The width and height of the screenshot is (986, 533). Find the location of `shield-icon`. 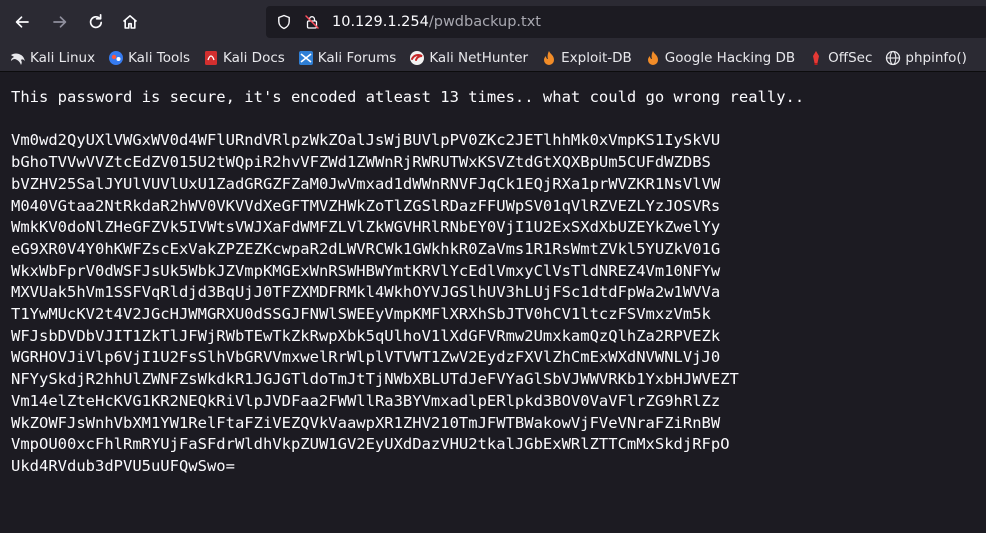

shield-icon is located at coordinates (284, 22).